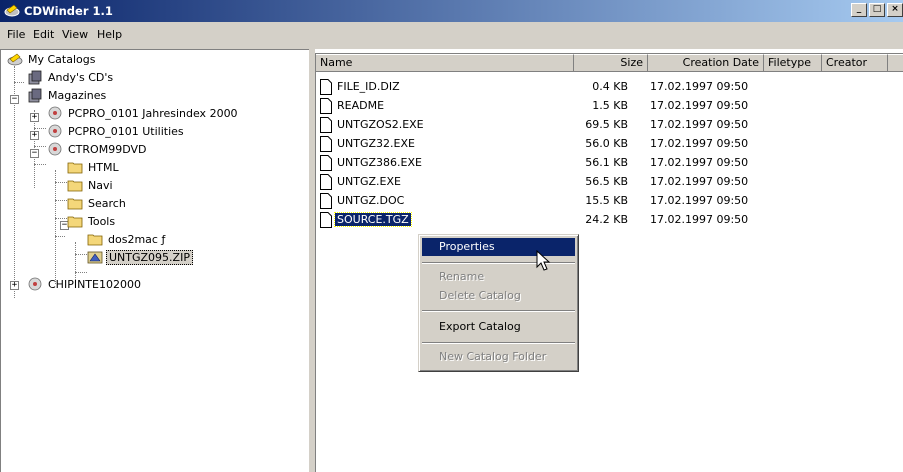 This screenshot has width=903, height=472. I want to click on file-name: UNTGZ.DOC, so click(371, 200).